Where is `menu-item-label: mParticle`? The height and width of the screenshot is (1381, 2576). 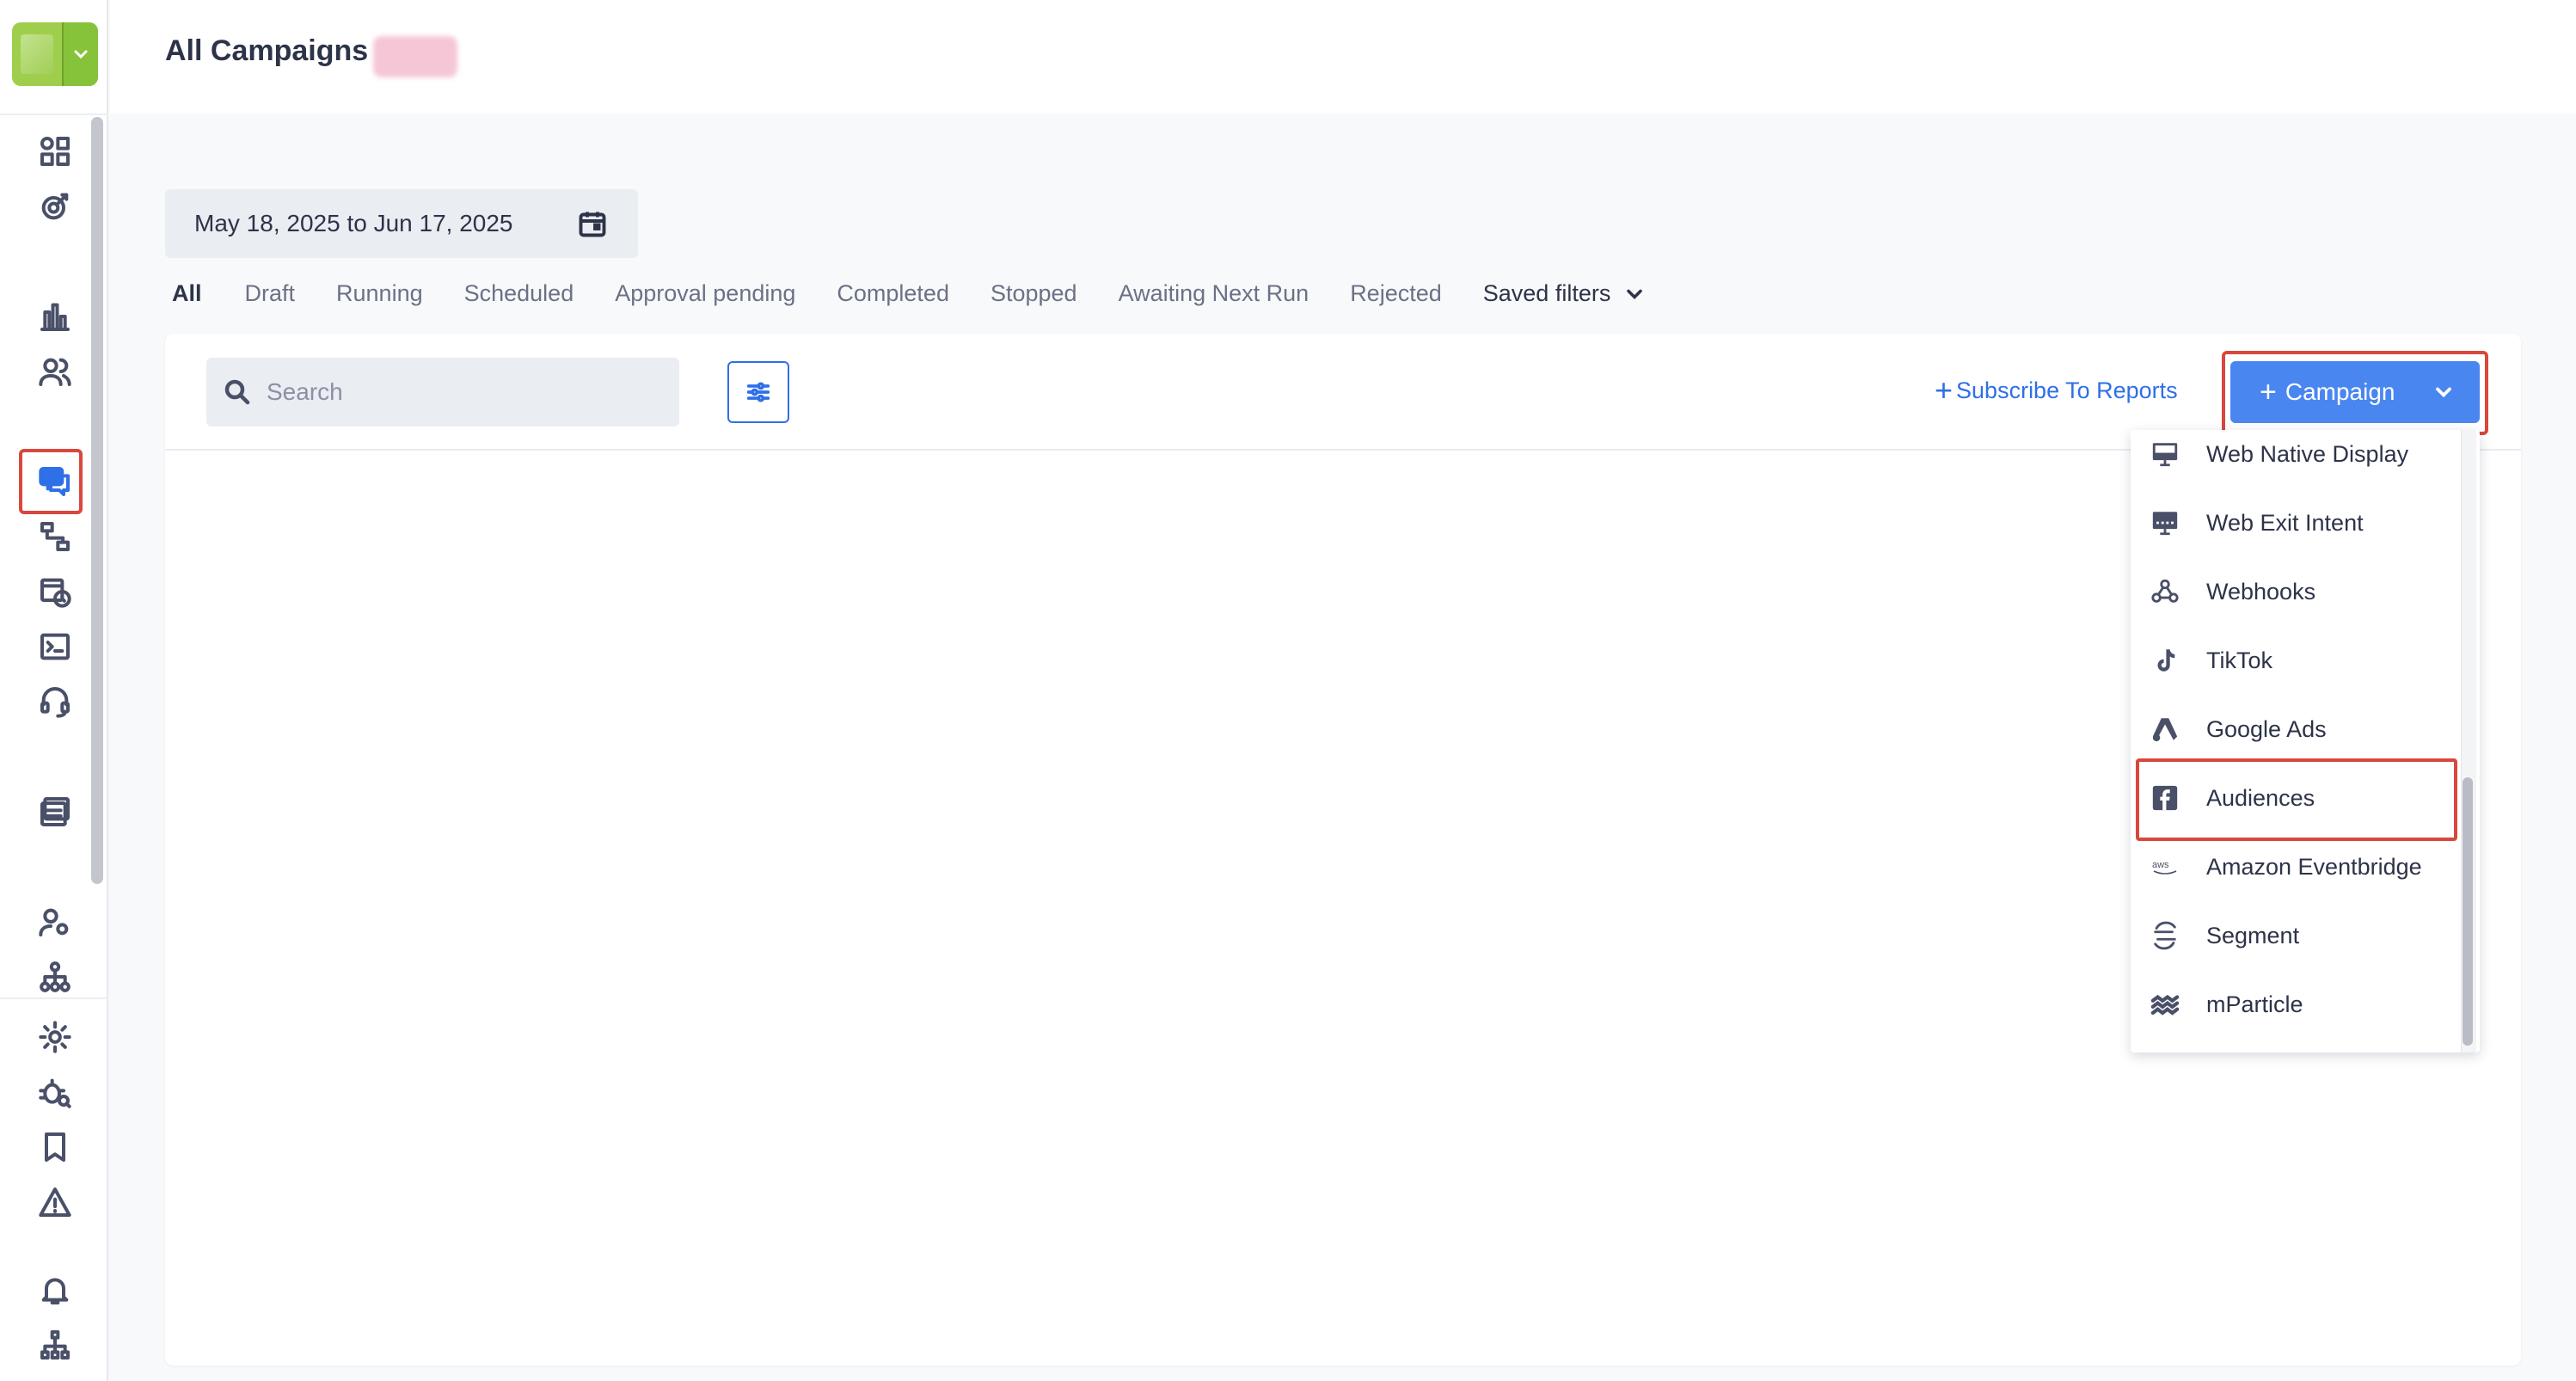 menu-item-label: mParticle is located at coordinates (2254, 1004).